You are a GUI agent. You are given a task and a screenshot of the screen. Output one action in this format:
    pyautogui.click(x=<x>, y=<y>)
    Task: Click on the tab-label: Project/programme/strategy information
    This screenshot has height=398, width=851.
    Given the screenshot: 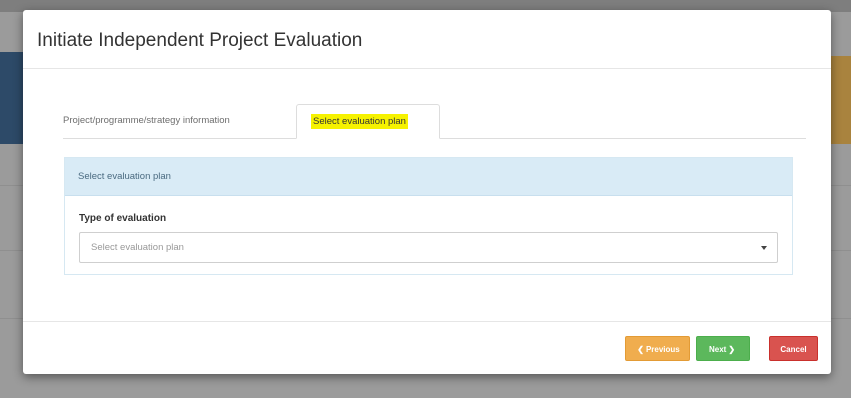 What is the action you would take?
    pyautogui.click(x=146, y=120)
    